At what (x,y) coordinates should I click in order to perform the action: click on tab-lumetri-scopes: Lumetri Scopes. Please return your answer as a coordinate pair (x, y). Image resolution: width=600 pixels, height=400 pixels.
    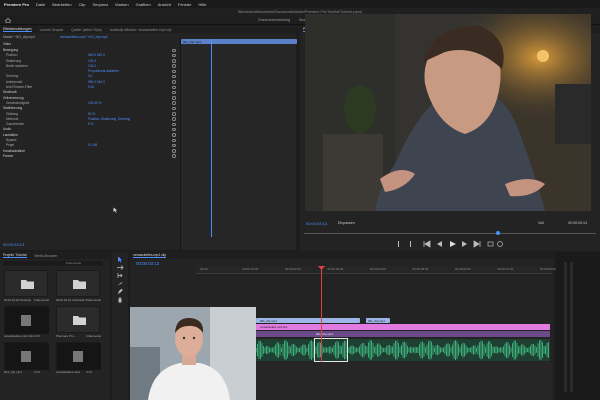
    Looking at the image, I should click on (52, 30).